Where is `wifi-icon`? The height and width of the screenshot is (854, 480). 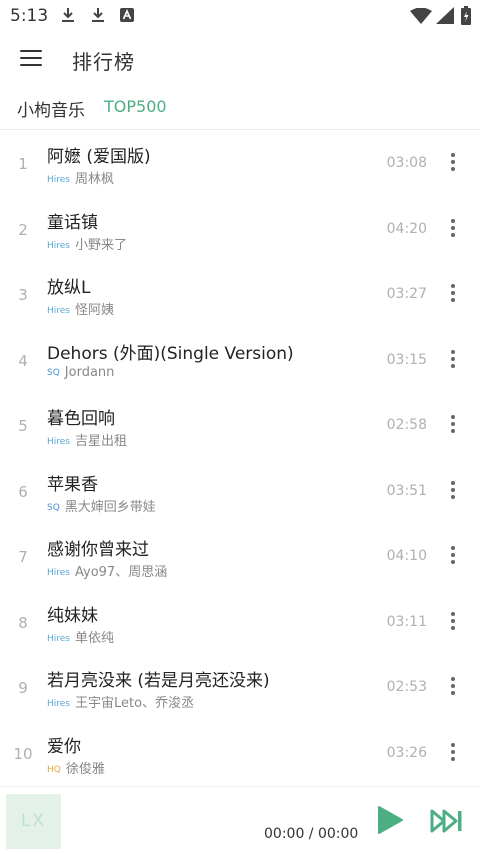 wifi-icon is located at coordinates (421, 16).